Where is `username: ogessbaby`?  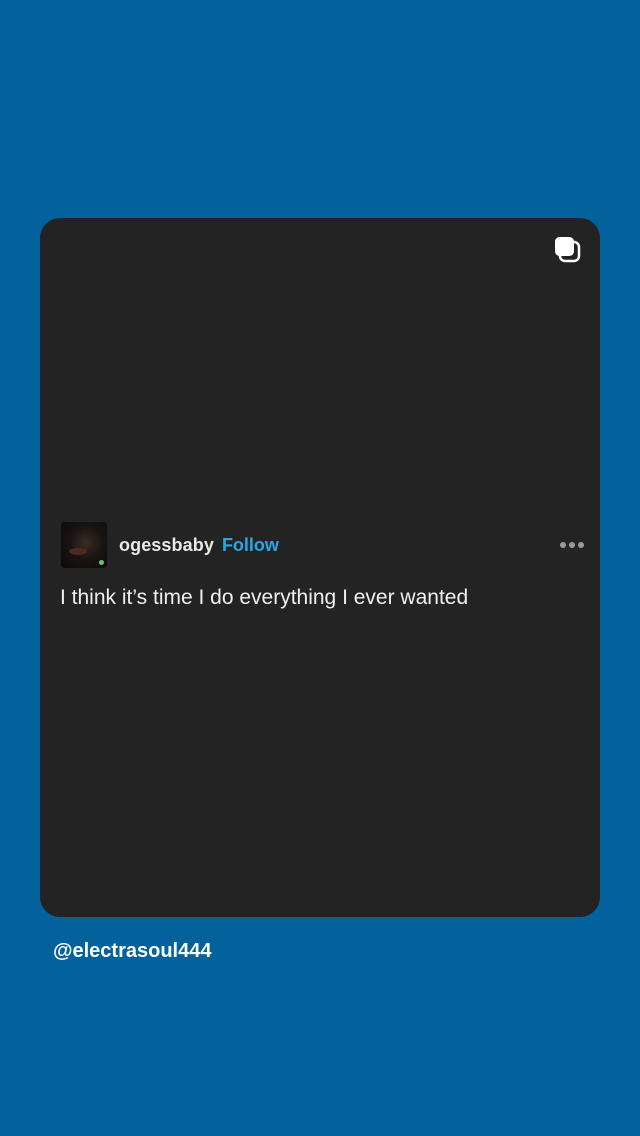
username: ogessbaby is located at coordinates (166, 545).